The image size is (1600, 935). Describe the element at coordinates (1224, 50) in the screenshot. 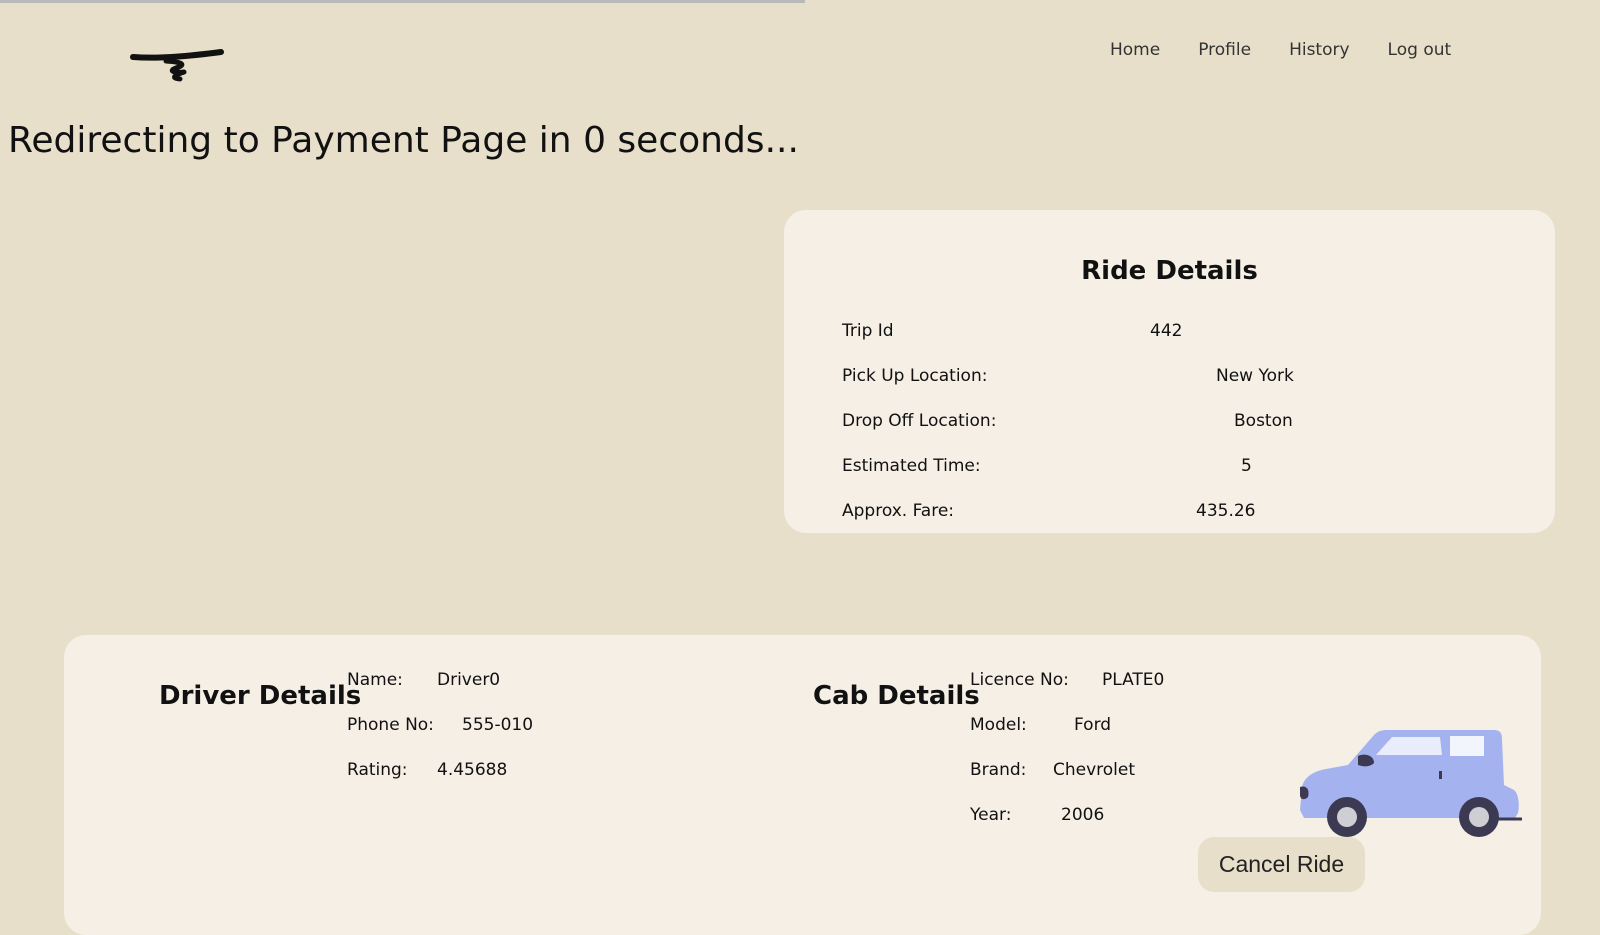

I see `nav-profile-link: Profile` at that location.